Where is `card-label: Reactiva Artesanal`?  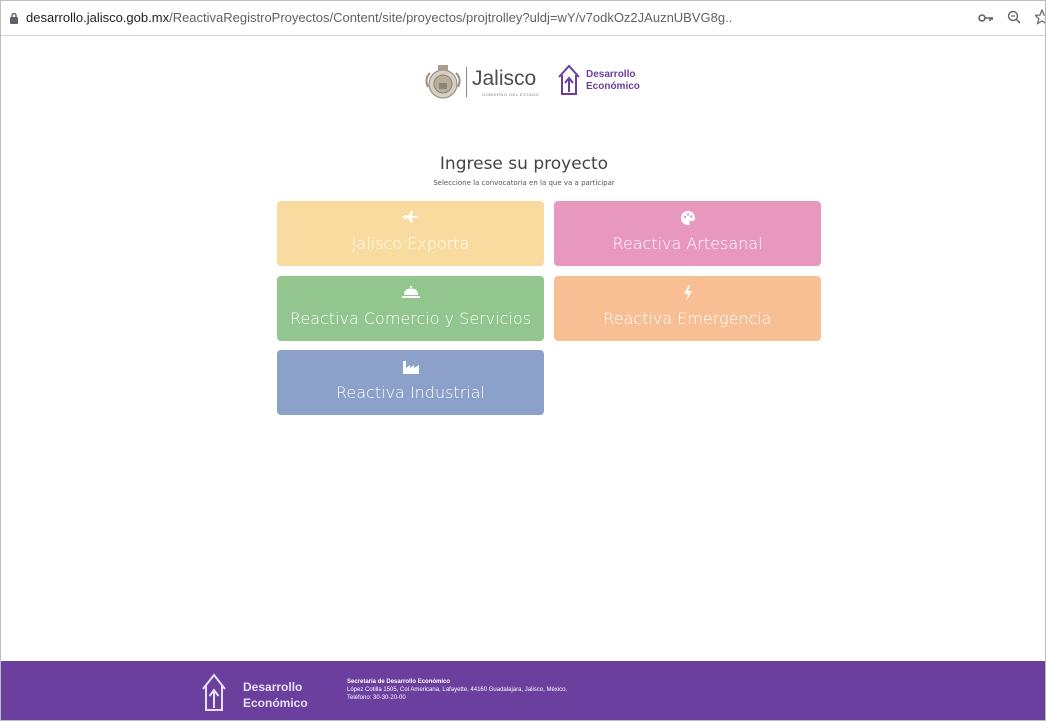 card-label: Reactiva Artesanal is located at coordinates (687, 243).